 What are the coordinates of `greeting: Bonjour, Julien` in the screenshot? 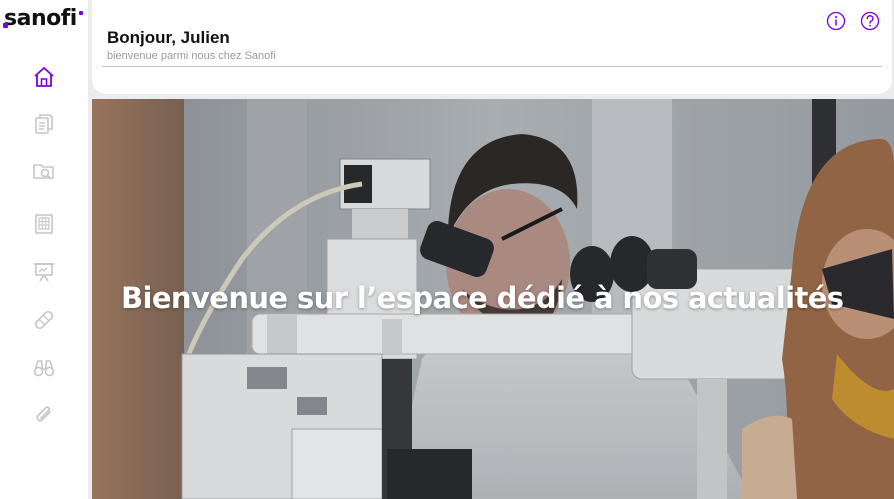 It's located at (168, 37).